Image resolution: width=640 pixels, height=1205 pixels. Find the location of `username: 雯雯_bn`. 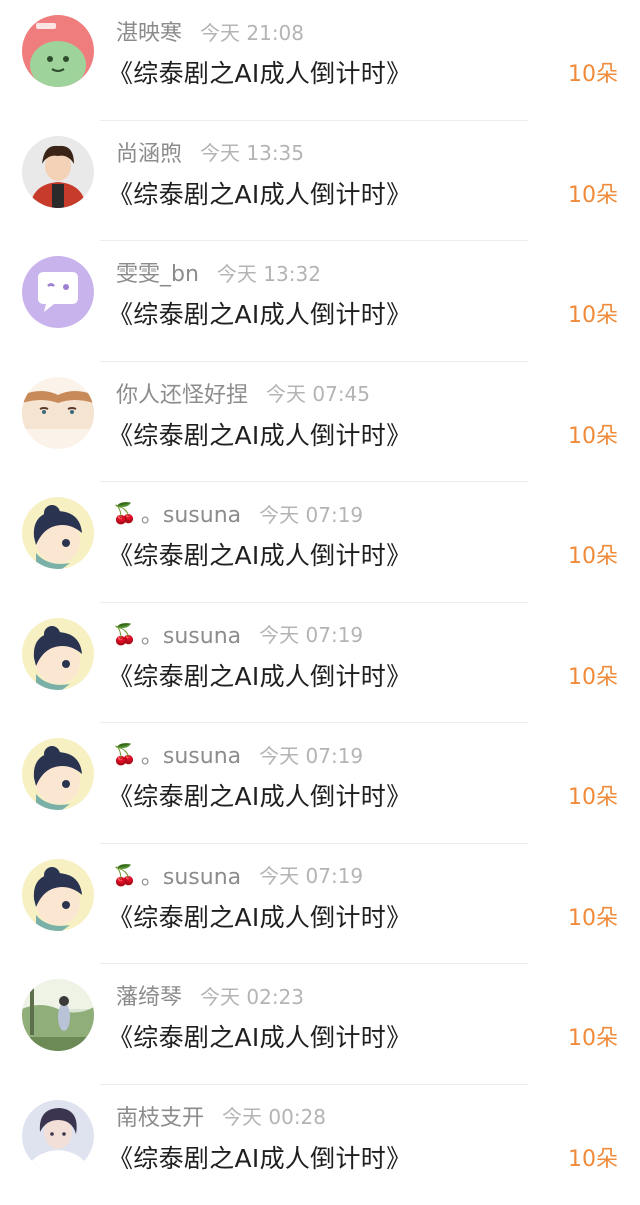

username: 雯雯_bn is located at coordinates (157, 272).